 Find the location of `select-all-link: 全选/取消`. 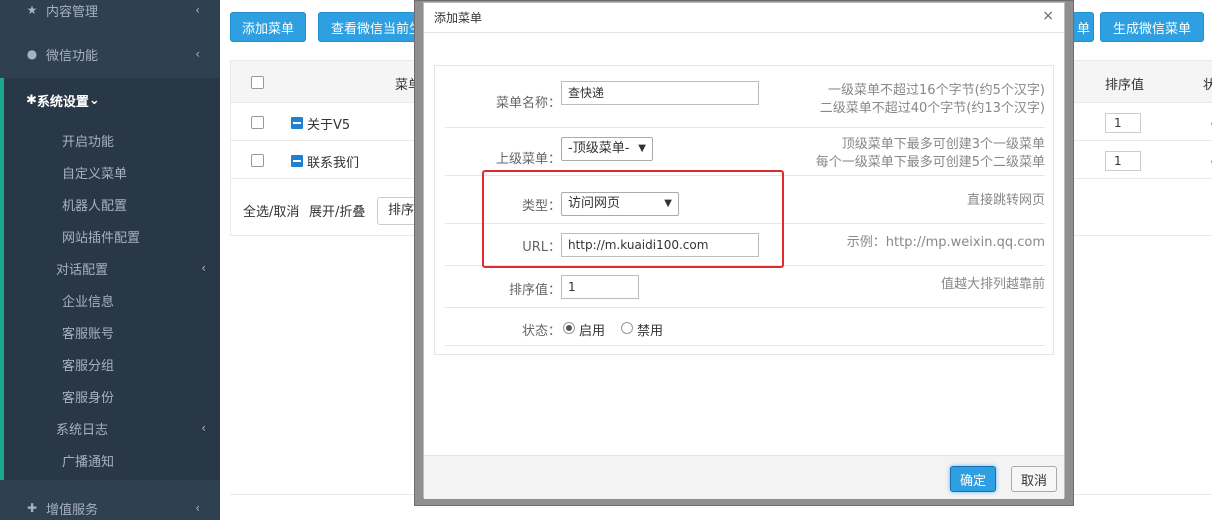

select-all-link: 全选/取消 is located at coordinates (271, 210).